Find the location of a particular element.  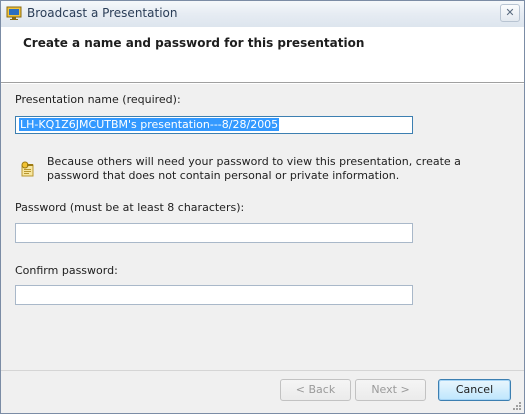

close-icon: ✕ is located at coordinates (510, 12).